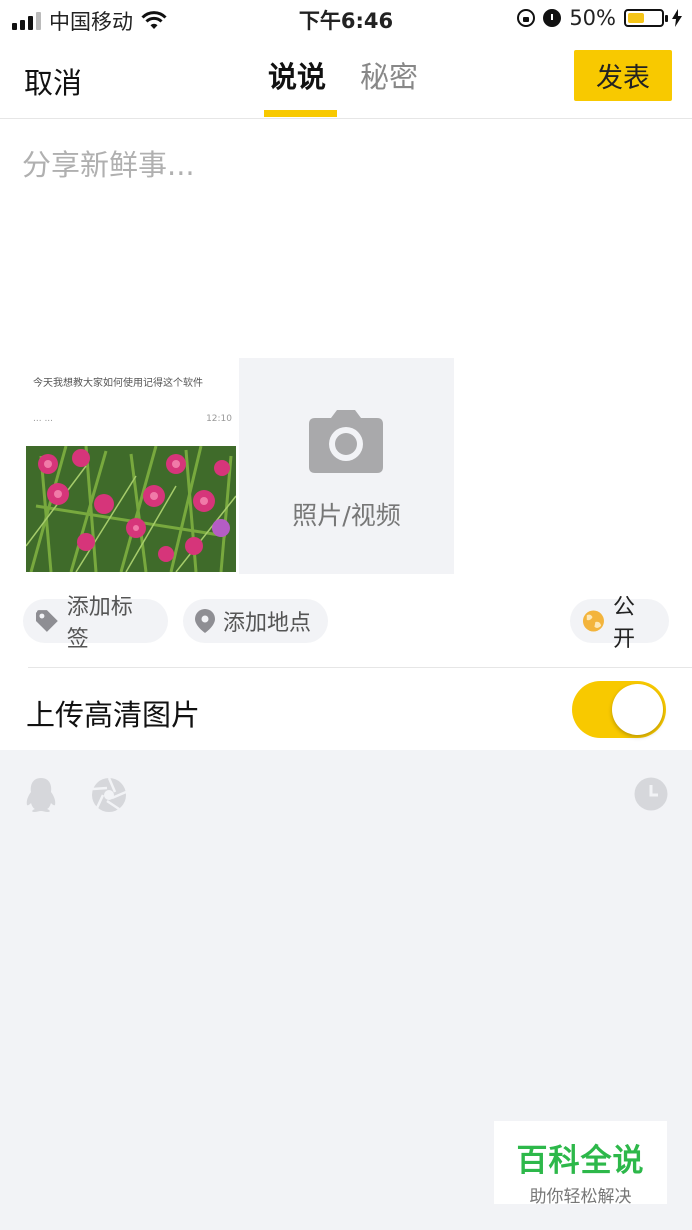  What do you see at coordinates (677, 18) in the screenshot?
I see `charging-icon` at bounding box center [677, 18].